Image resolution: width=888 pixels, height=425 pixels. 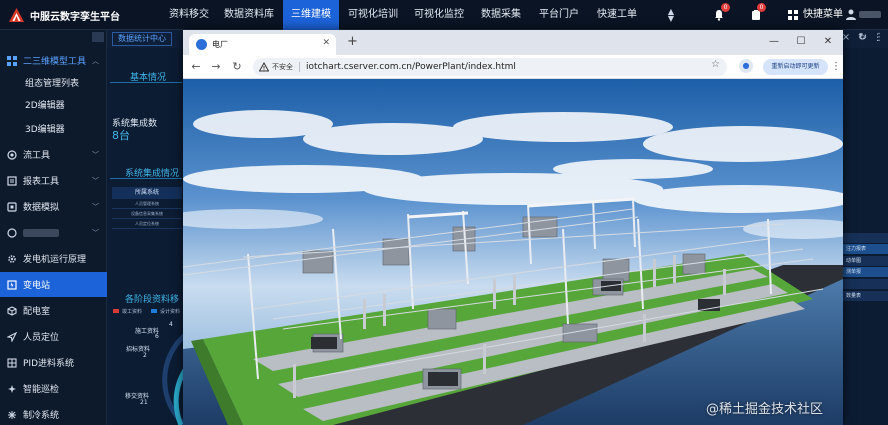 What do you see at coordinates (53, 336) in the screenshot?
I see `sidebar-item-personnel-location: 人员定位` at bounding box center [53, 336].